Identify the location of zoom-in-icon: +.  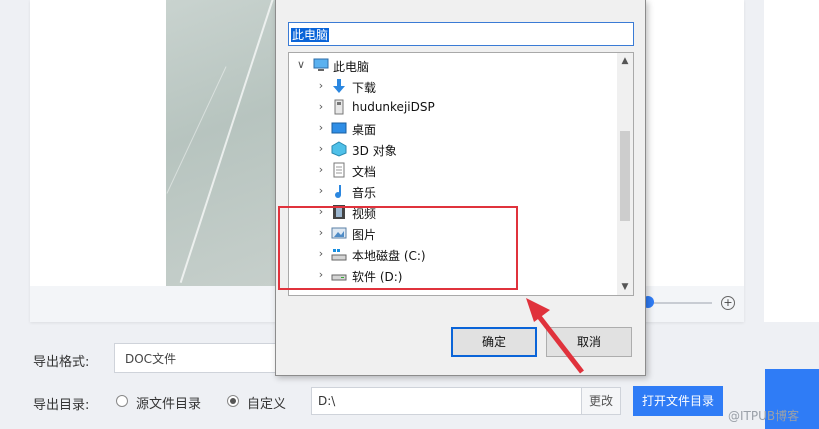
(728, 303).